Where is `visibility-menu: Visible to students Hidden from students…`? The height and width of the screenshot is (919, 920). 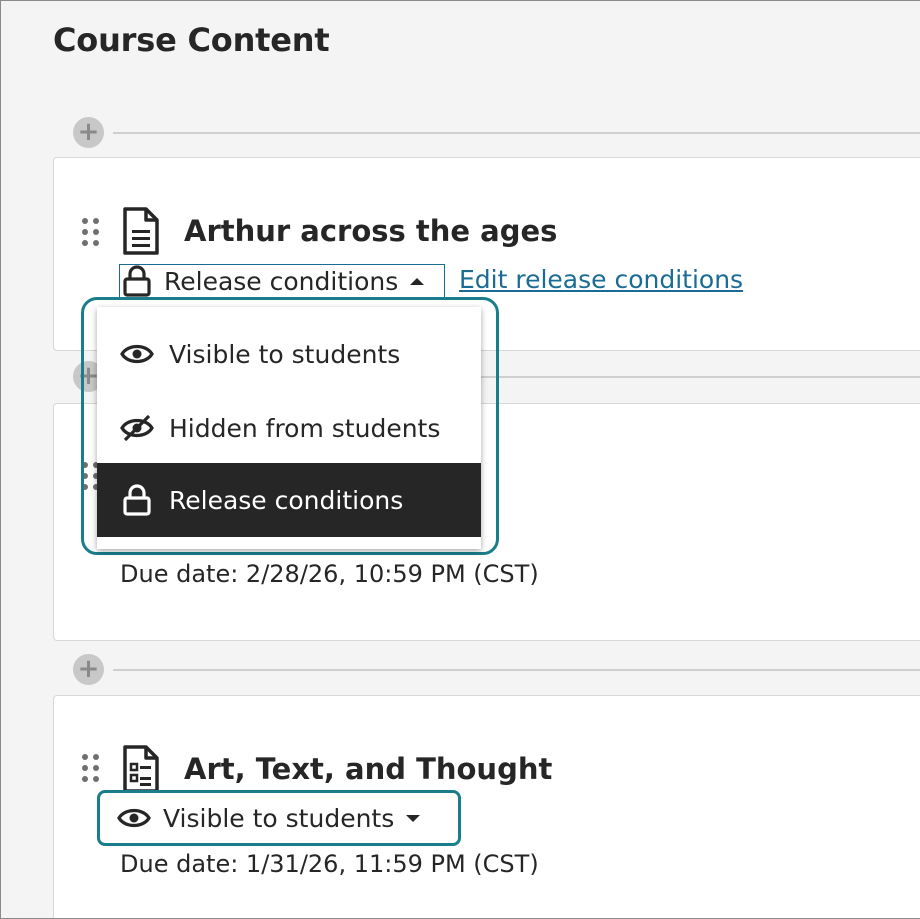
visibility-menu: Visible to students Hidden from students… is located at coordinates (289, 428).